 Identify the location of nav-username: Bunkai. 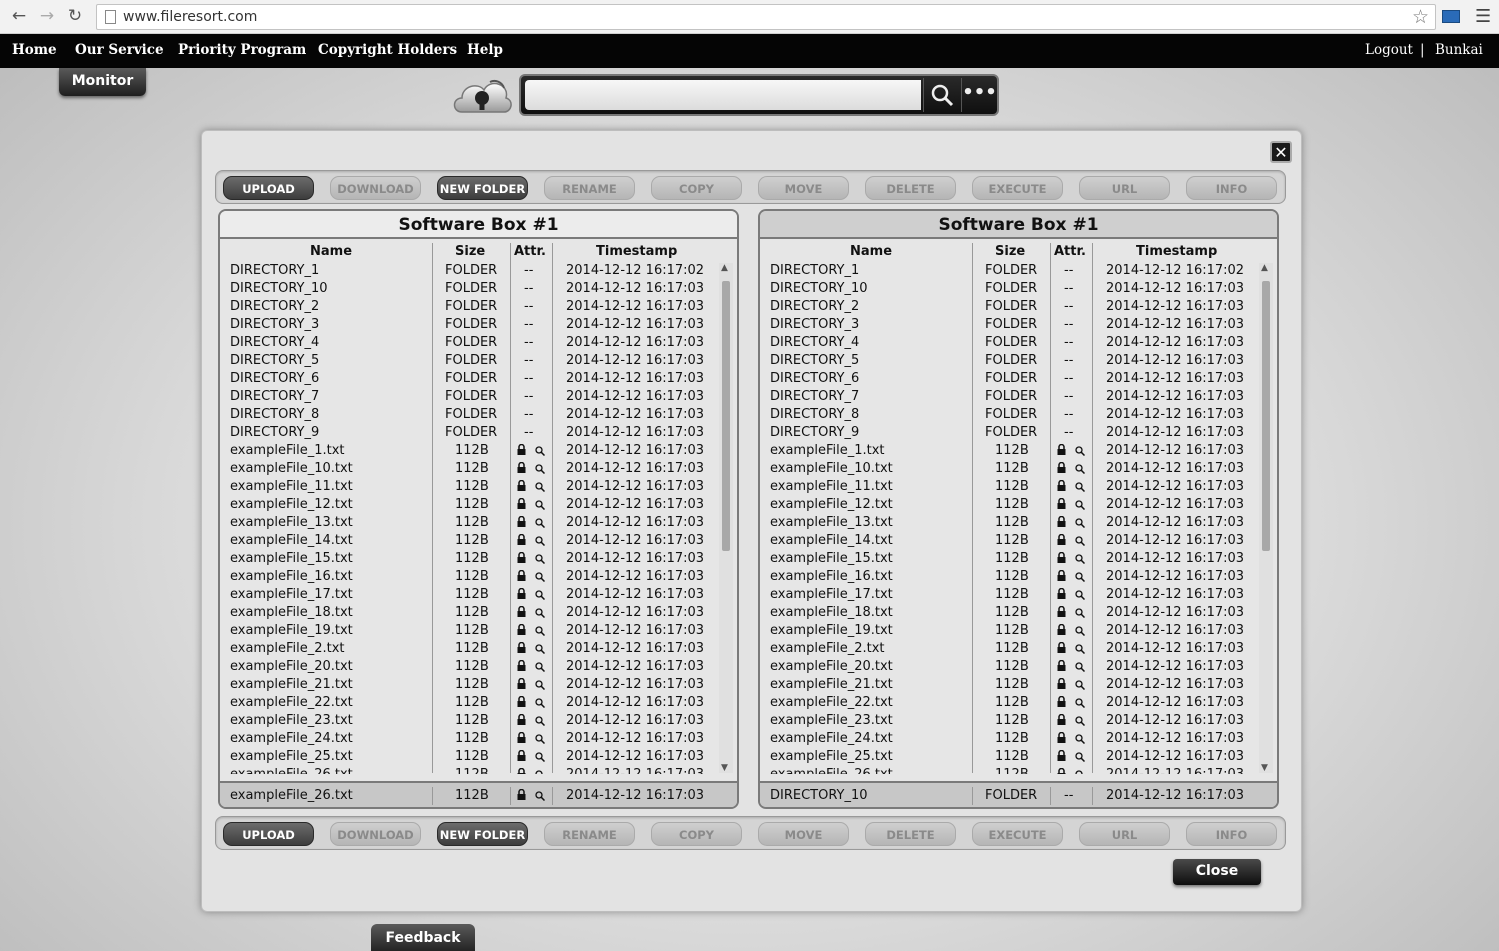
(1459, 50).